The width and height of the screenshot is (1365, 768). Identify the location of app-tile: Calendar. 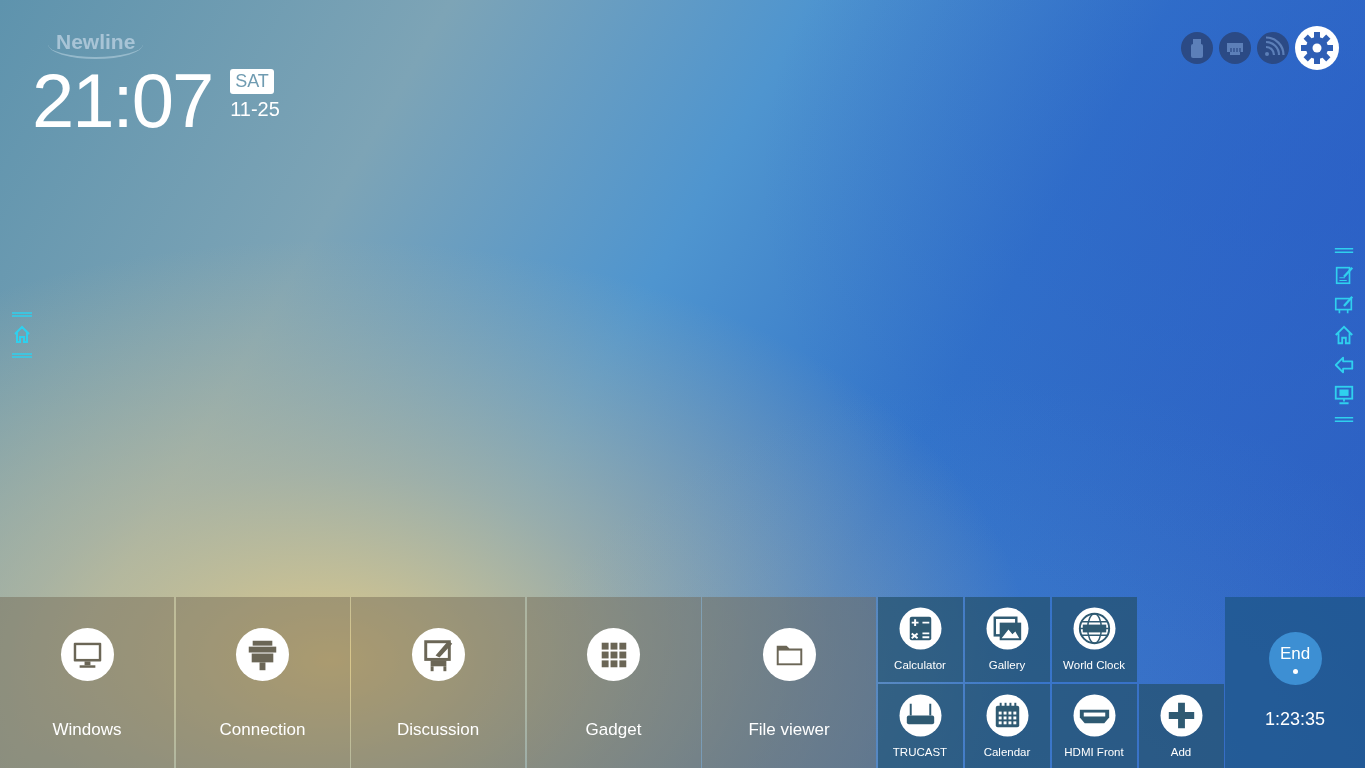
(1007, 725).